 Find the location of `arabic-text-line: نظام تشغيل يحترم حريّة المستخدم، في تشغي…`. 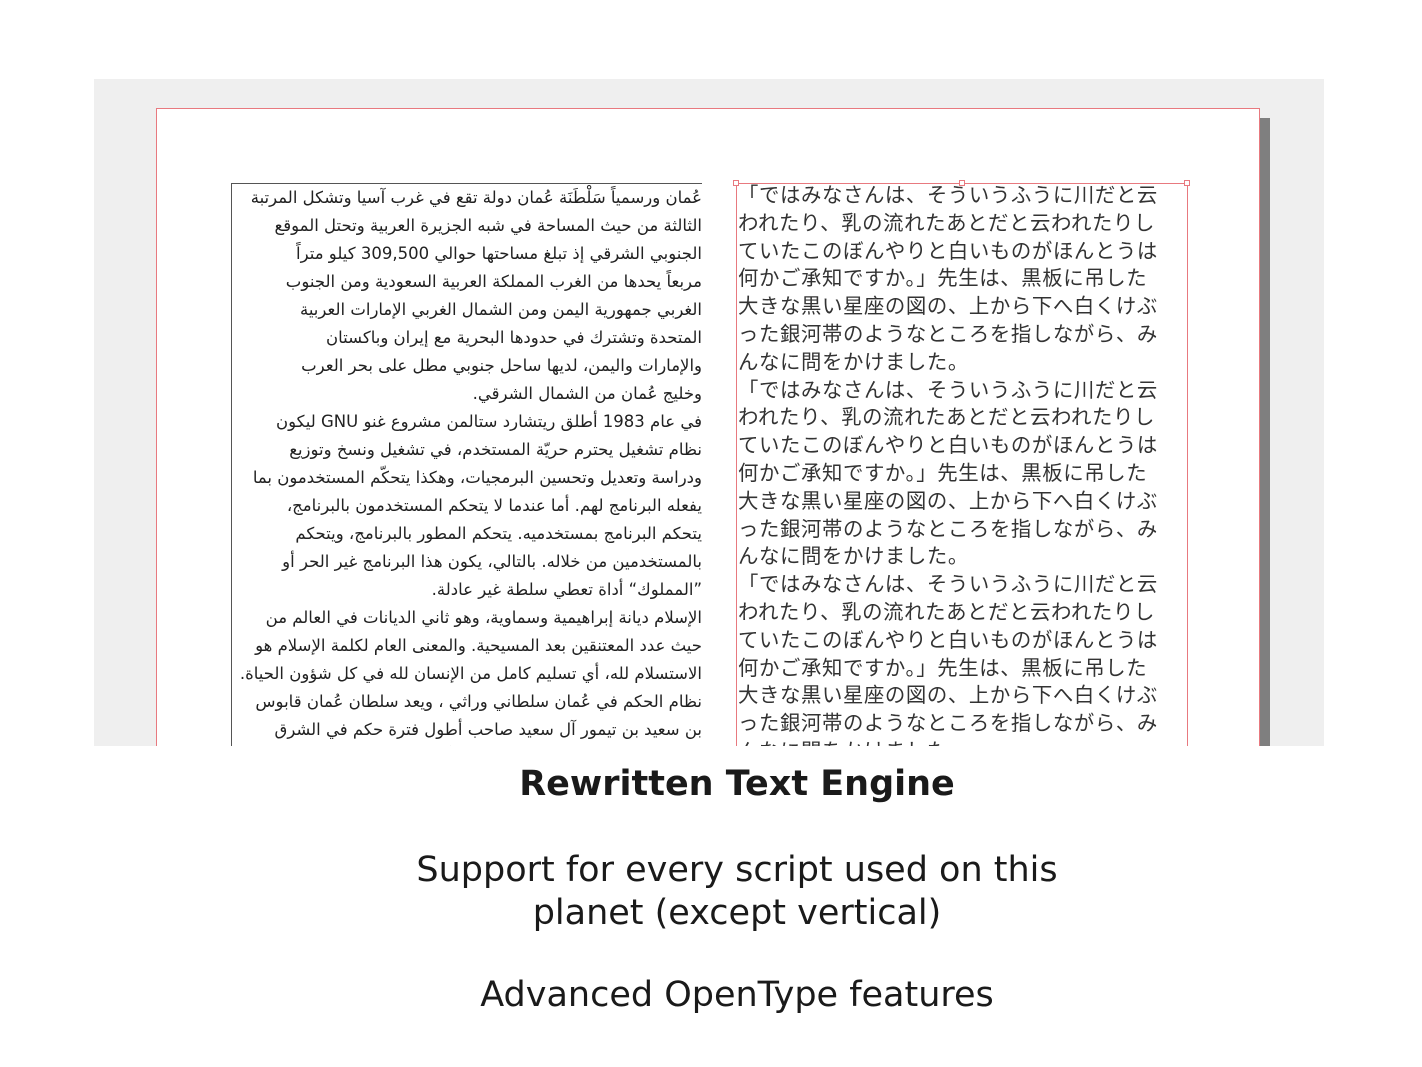

arabic-text-line: نظام تشغيل يحترم حريّة المستخدم، في تشغي… is located at coordinates (495, 449).